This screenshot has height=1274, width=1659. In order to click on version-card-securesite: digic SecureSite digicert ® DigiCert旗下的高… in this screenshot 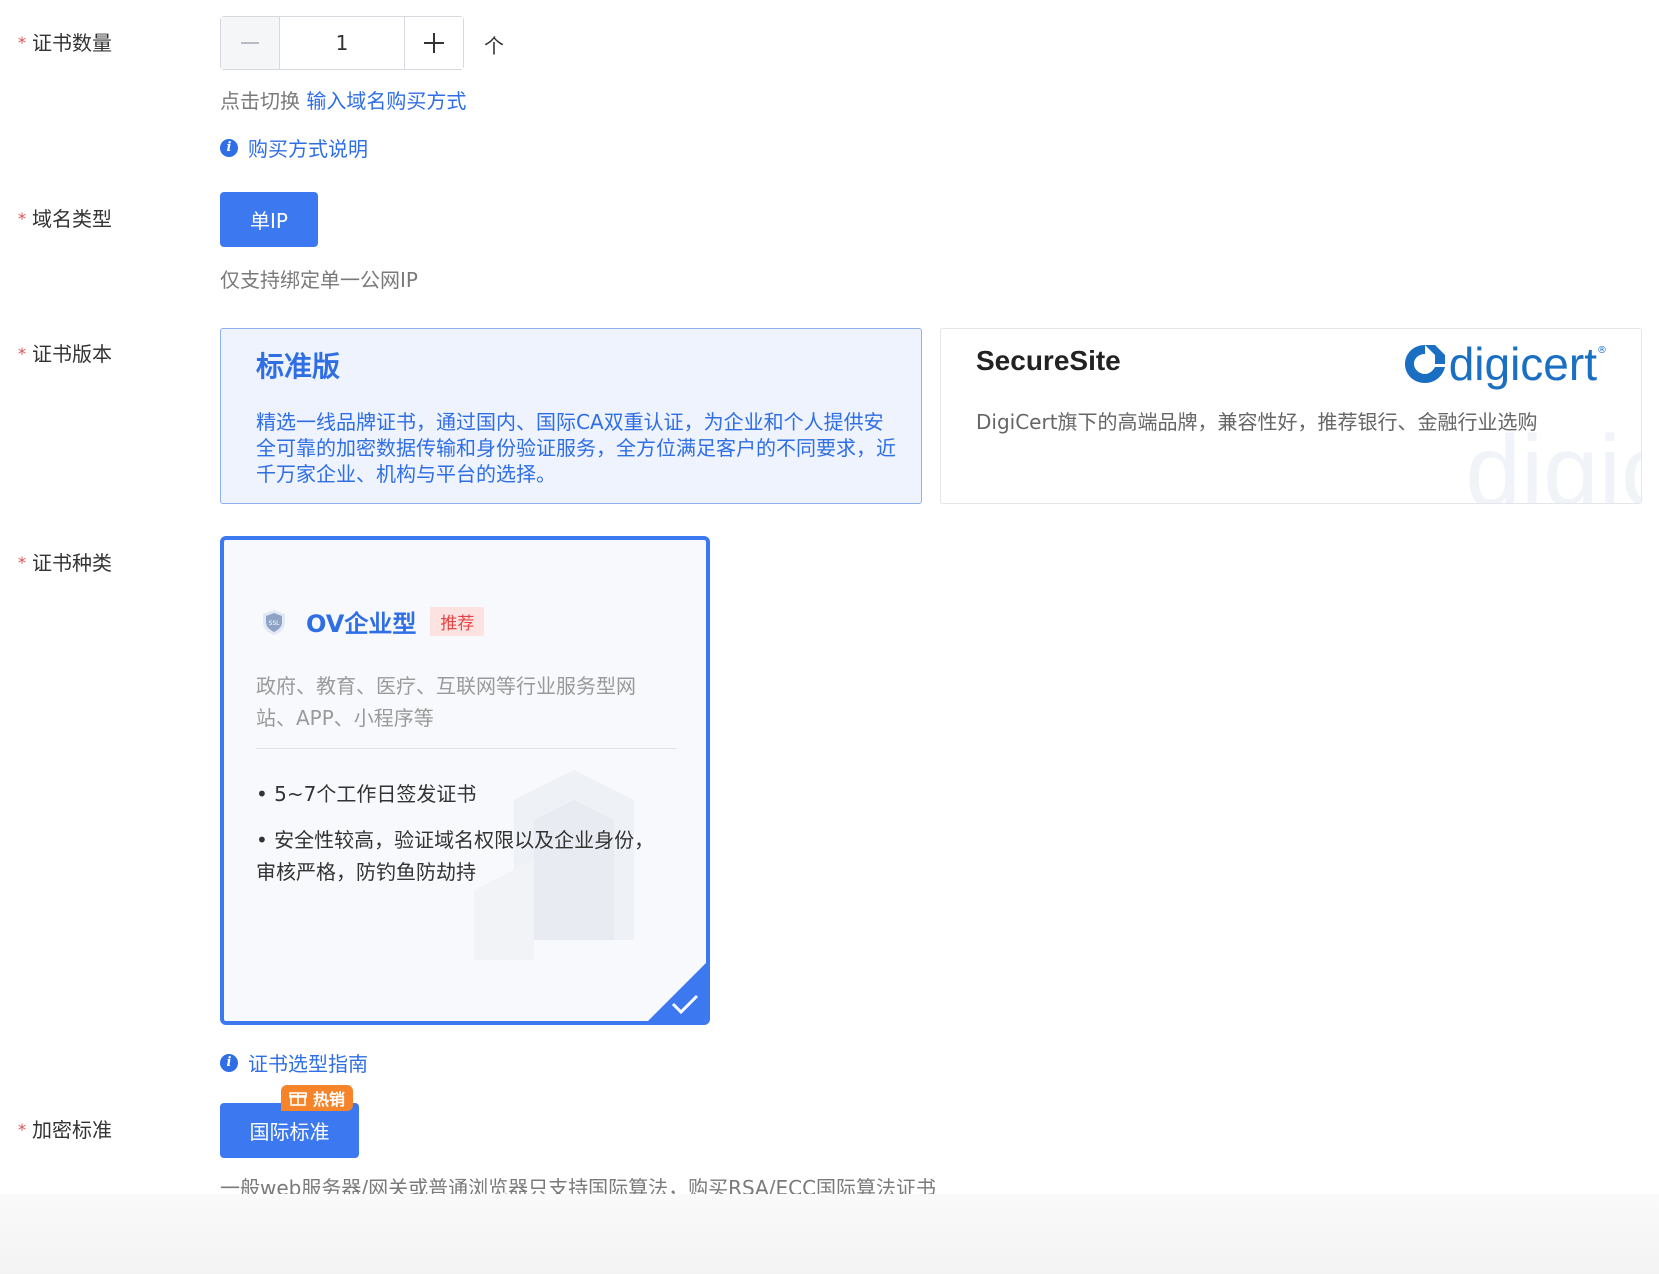, I will do `click(1291, 416)`.